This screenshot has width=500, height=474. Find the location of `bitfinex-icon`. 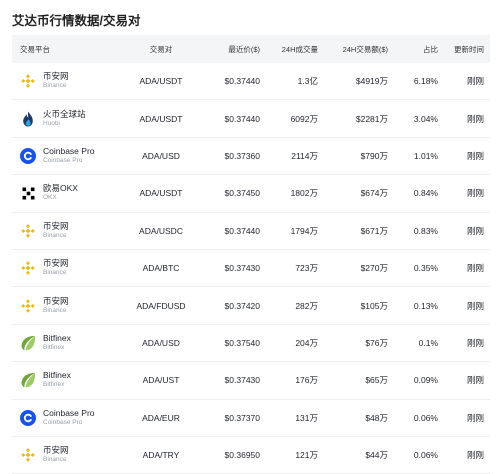

bitfinex-icon is located at coordinates (28, 343).